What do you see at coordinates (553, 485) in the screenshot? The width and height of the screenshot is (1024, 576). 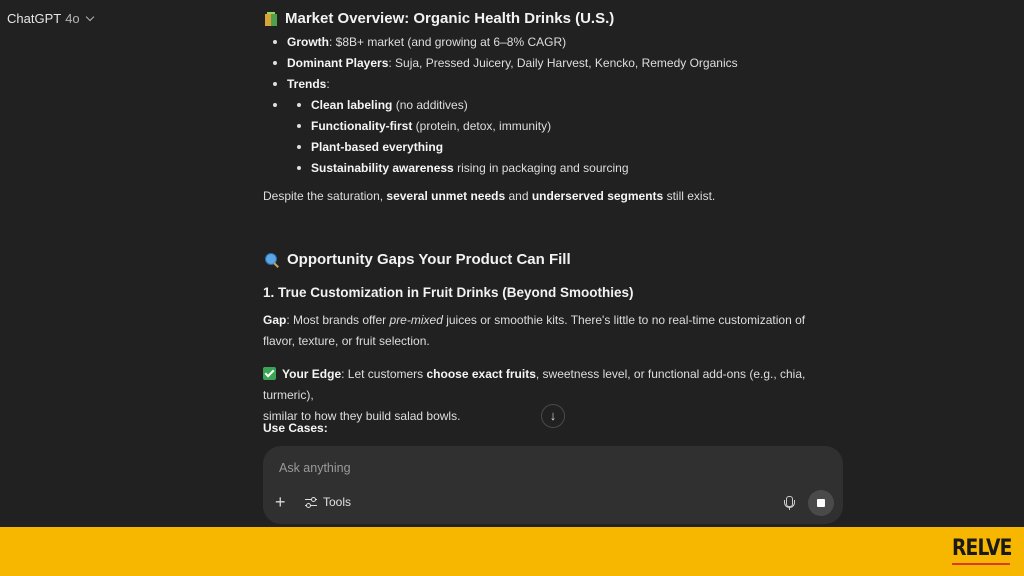 I see `message-composer: + Tools` at bounding box center [553, 485].